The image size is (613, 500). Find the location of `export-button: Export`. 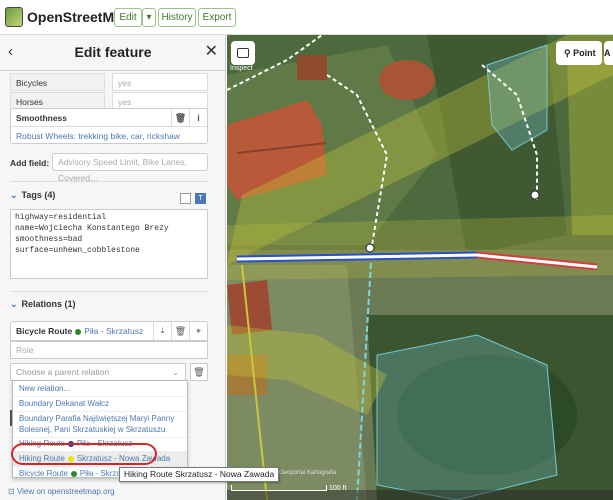

export-button: Export is located at coordinates (217, 17).